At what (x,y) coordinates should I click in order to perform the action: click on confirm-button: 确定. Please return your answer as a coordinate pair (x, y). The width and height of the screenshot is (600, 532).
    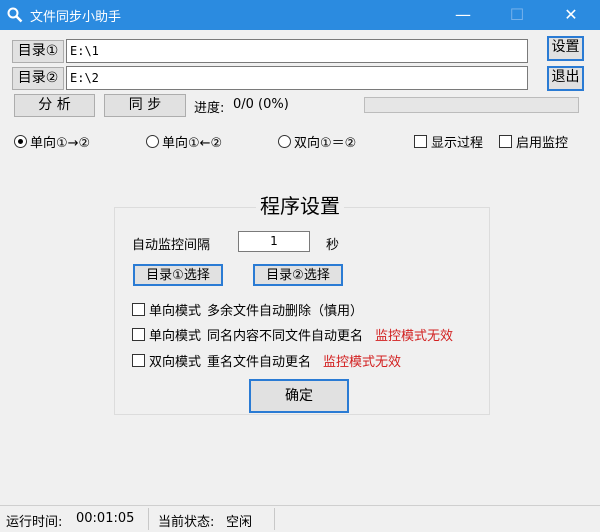
    Looking at the image, I should click on (299, 396).